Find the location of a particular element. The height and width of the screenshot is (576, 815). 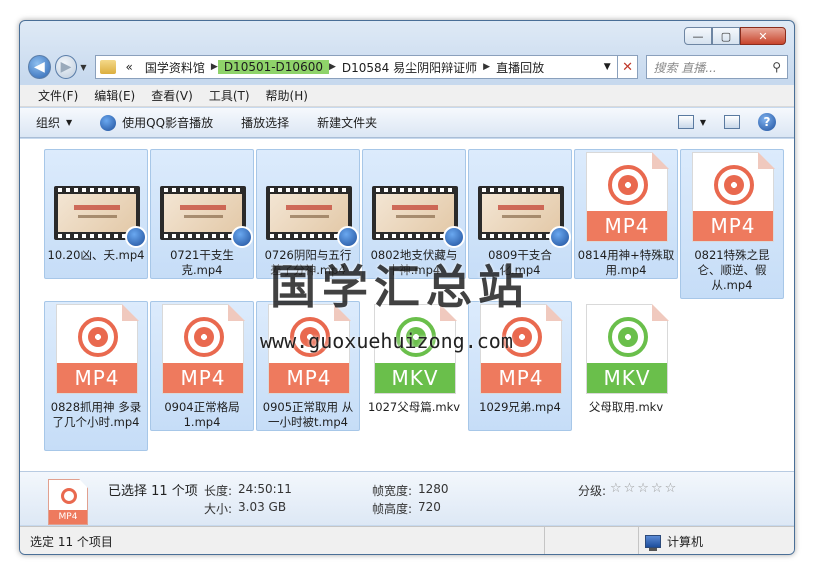

breadcrumb-item-range: D10501-D10600 is located at coordinates (273, 67).